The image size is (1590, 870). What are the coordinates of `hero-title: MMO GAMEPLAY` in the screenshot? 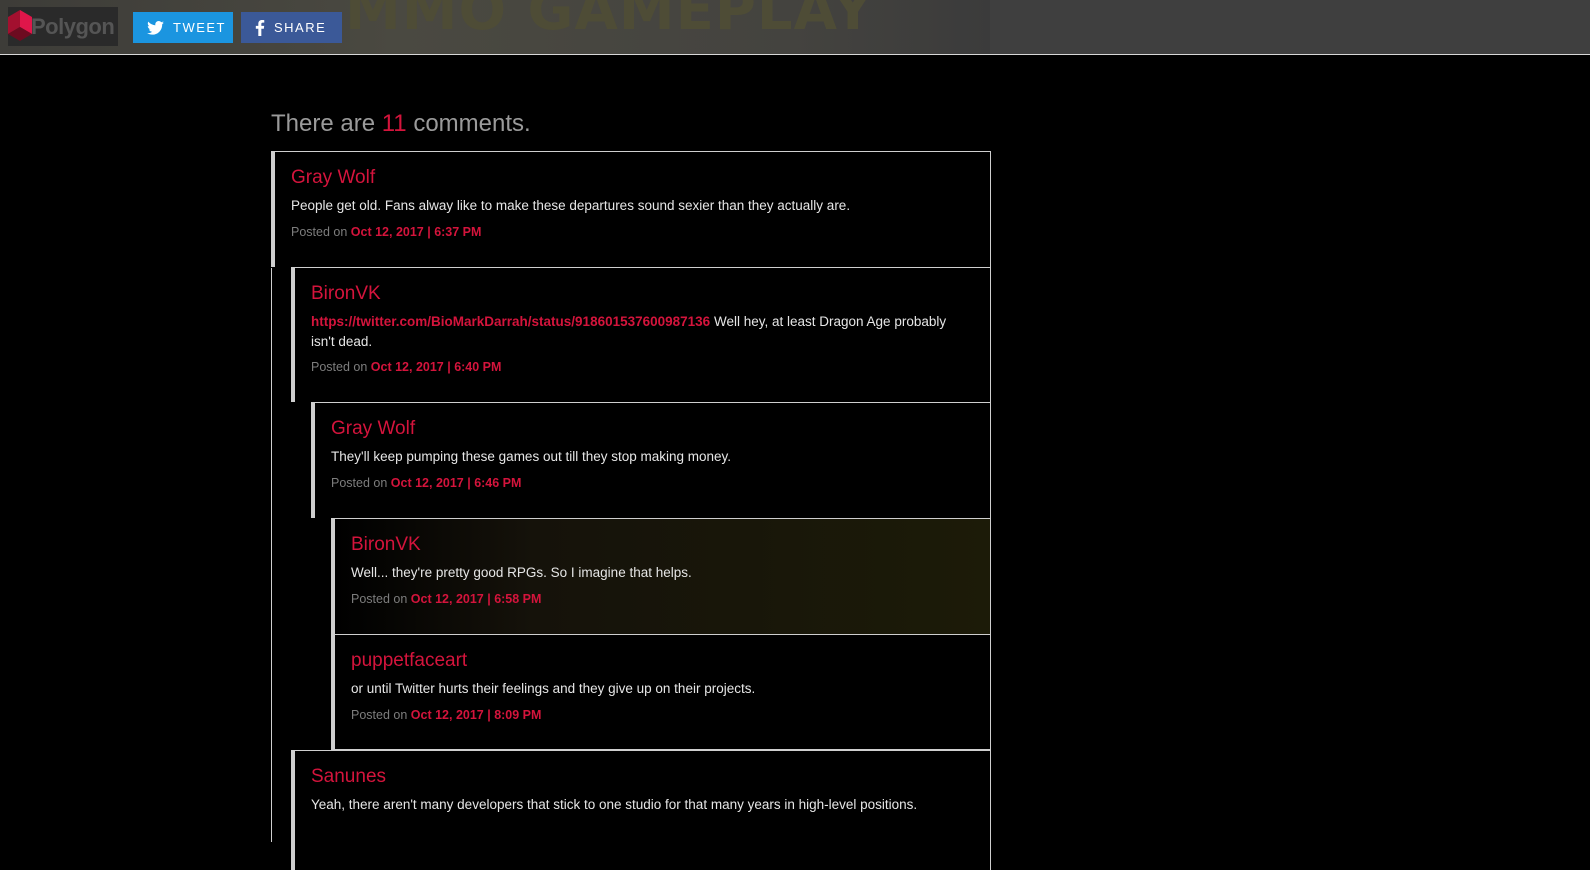 It's located at (610, 21).